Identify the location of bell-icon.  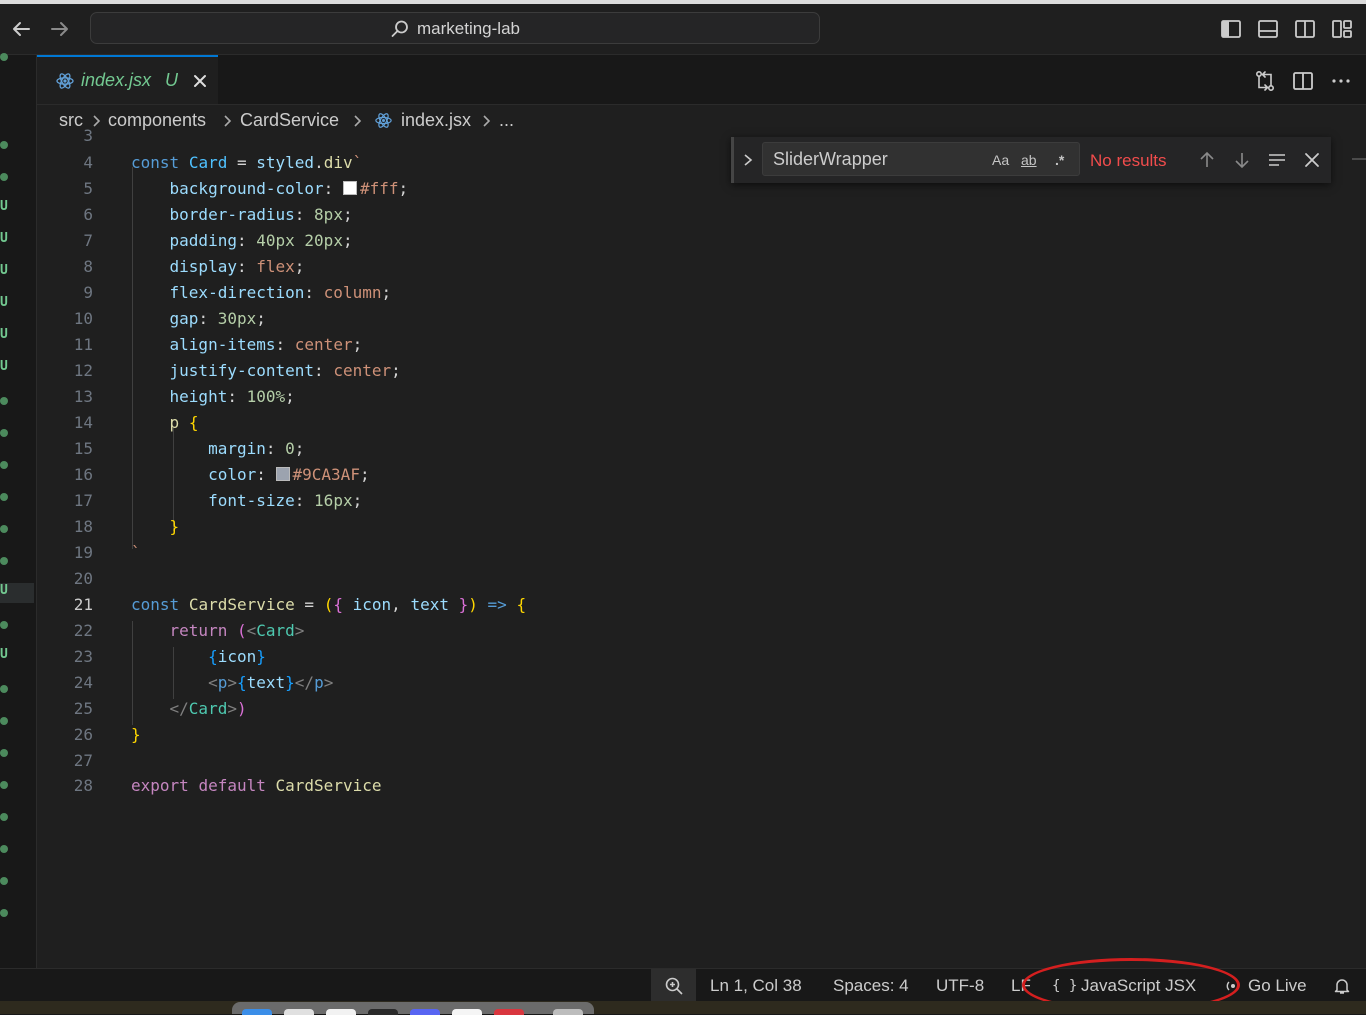
(1342, 986).